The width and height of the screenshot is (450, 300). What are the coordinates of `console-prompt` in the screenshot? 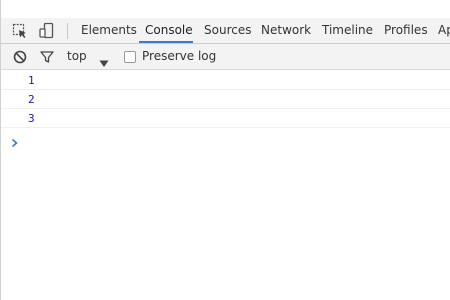 It's located at (225, 138).